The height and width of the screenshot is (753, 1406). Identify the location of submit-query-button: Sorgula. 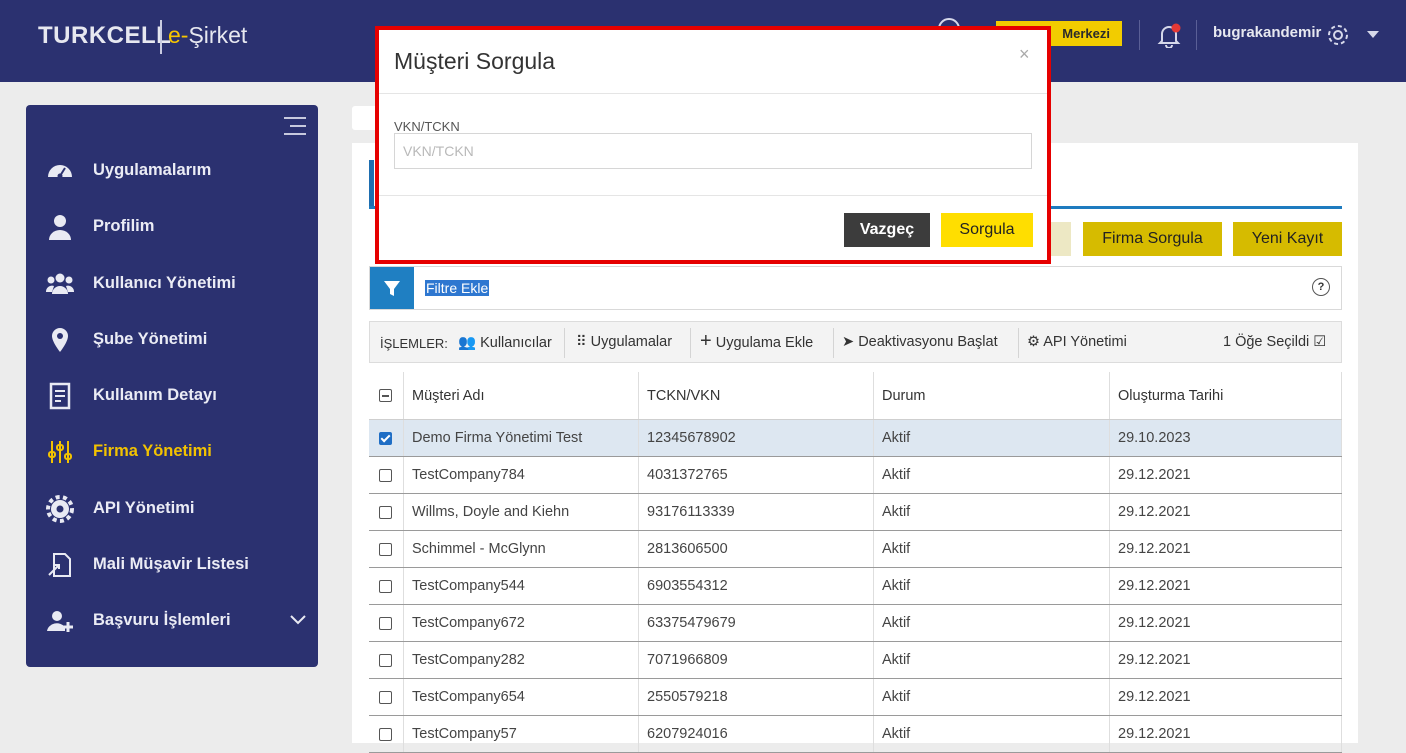
(987, 230).